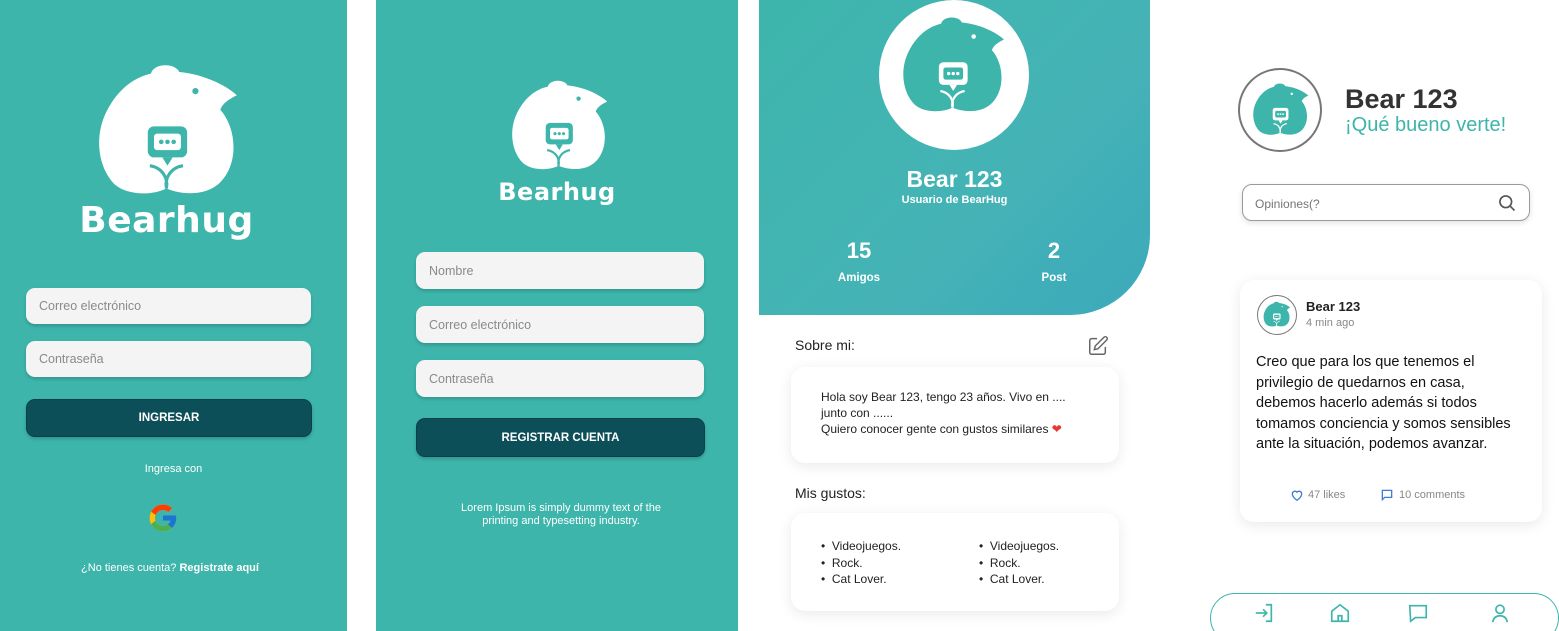 Image resolution: width=1559 pixels, height=631 pixels. What do you see at coordinates (1264, 613) in the screenshot?
I see `login-icon` at bounding box center [1264, 613].